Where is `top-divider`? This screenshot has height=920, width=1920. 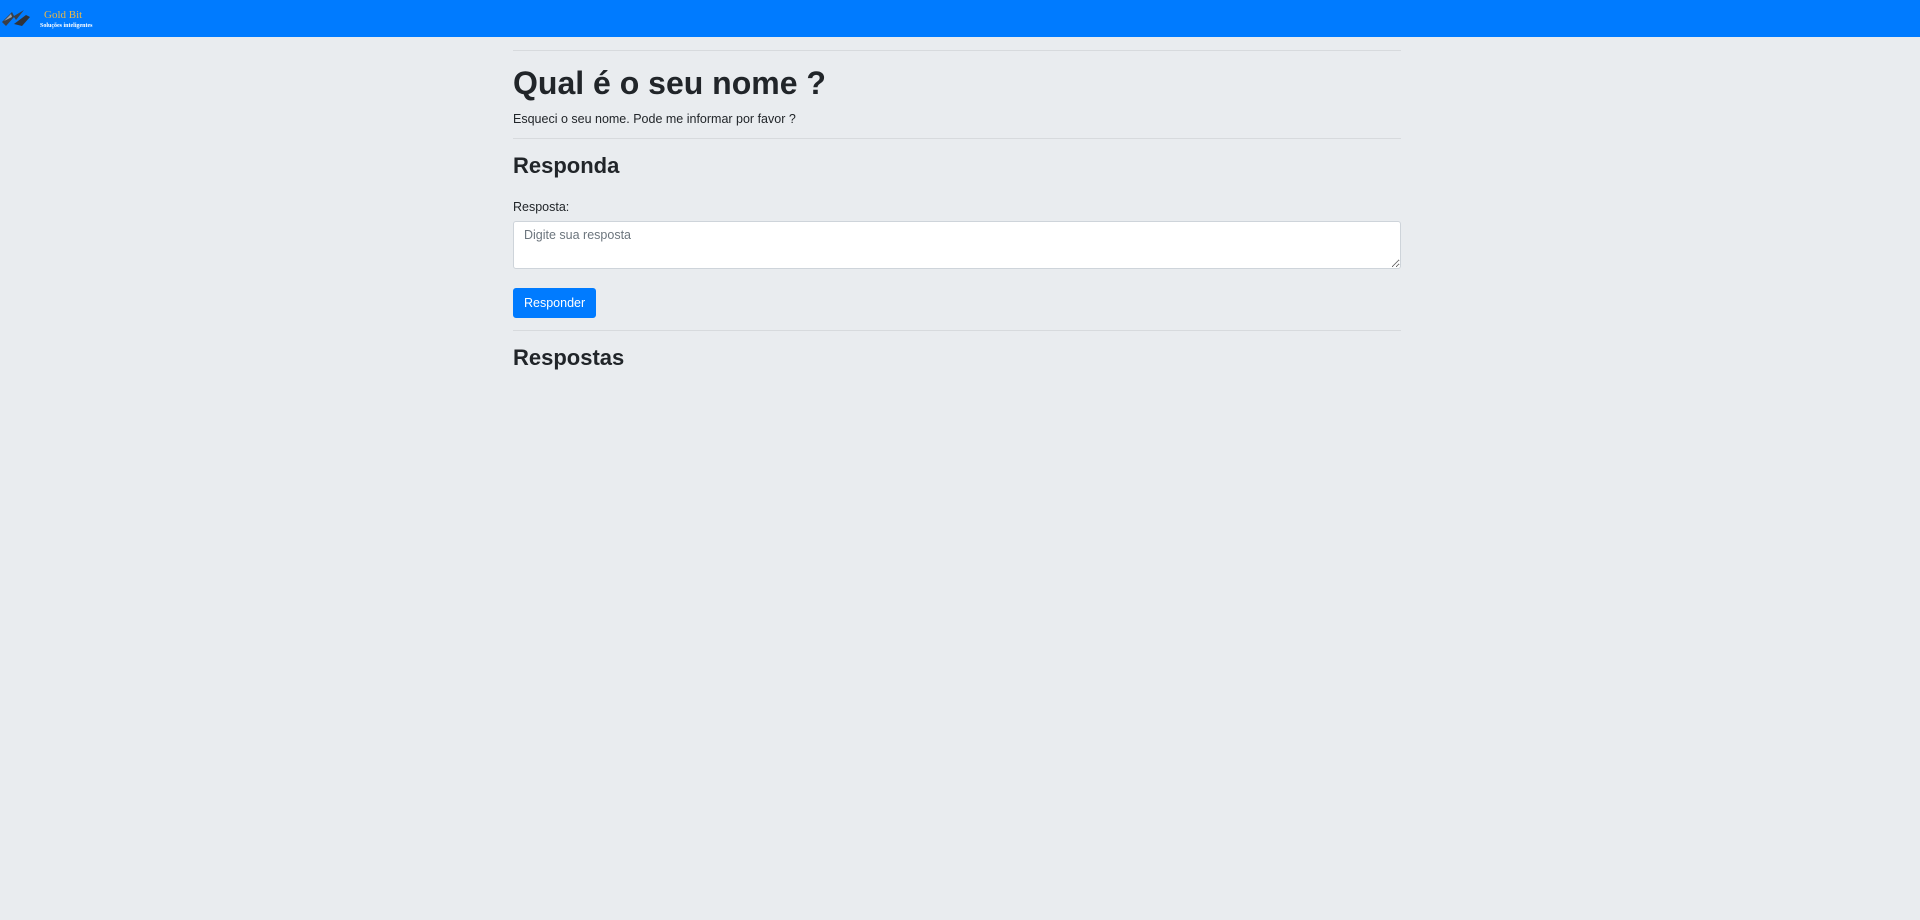 top-divider is located at coordinates (957, 50).